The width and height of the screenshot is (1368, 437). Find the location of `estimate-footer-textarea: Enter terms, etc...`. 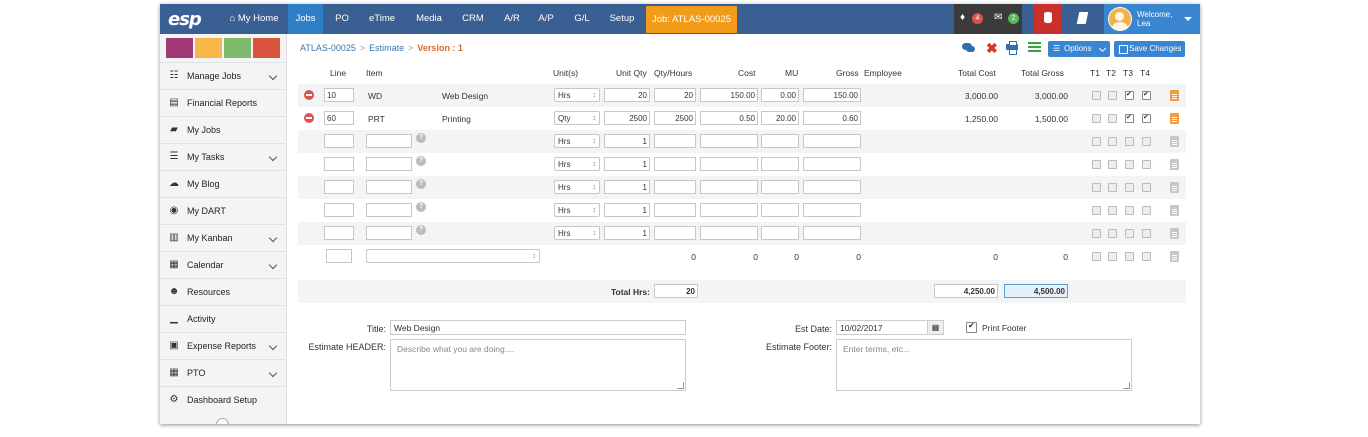

estimate-footer-textarea: Enter terms, etc... is located at coordinates (984, 365).